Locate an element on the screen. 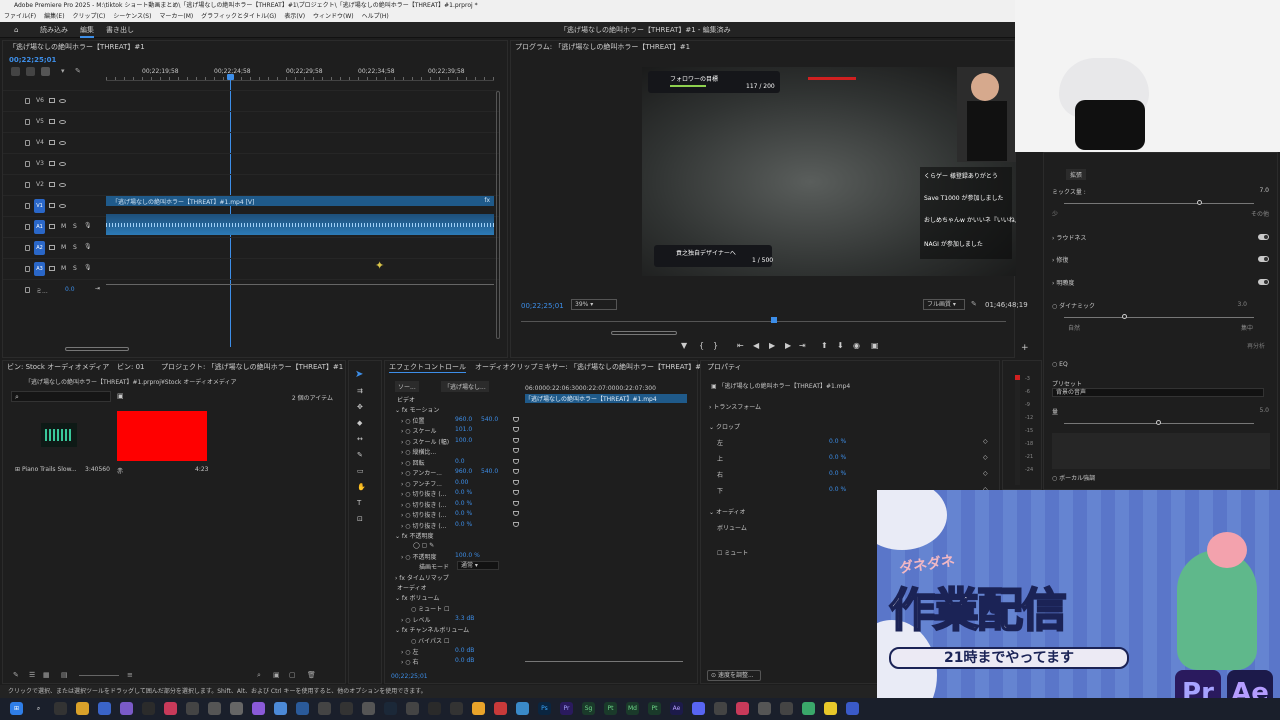  mix-knob is located at coordinates (1199, 202).